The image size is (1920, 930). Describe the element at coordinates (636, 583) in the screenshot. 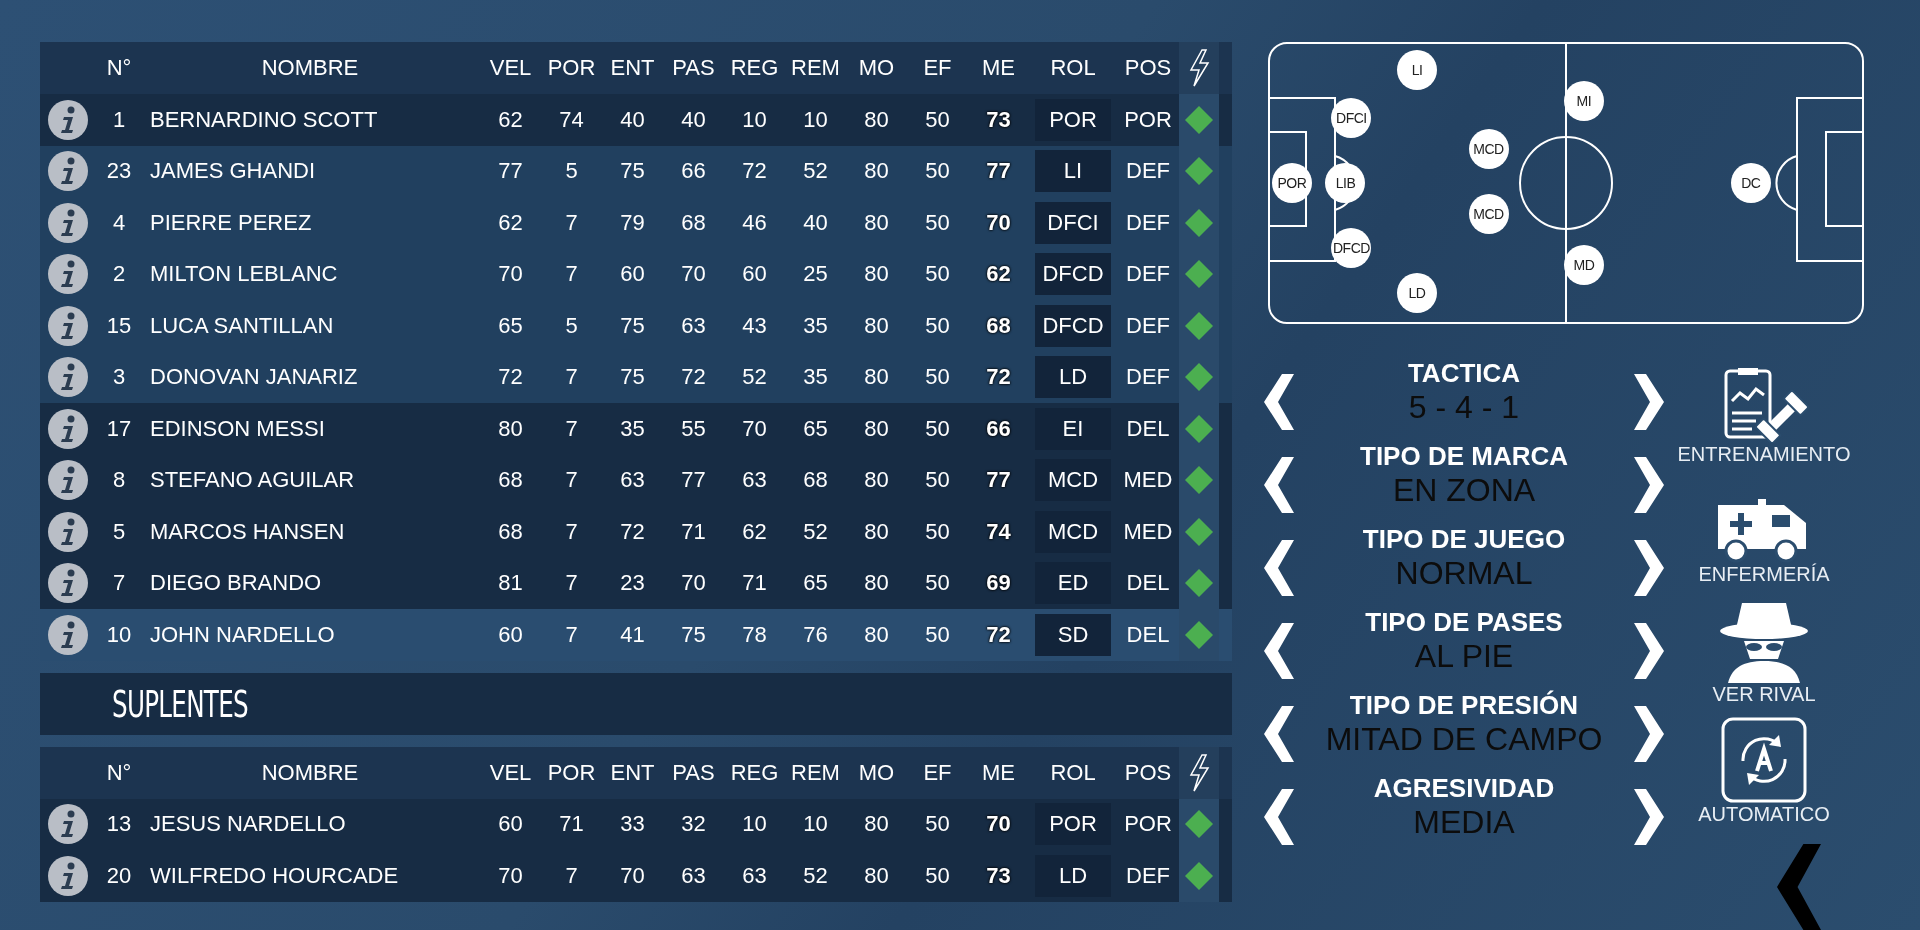

I see `player-row: 7 DIEGO BRANDO 81 7 23 70 71 65 80 50 69 ED DEL` at that location.